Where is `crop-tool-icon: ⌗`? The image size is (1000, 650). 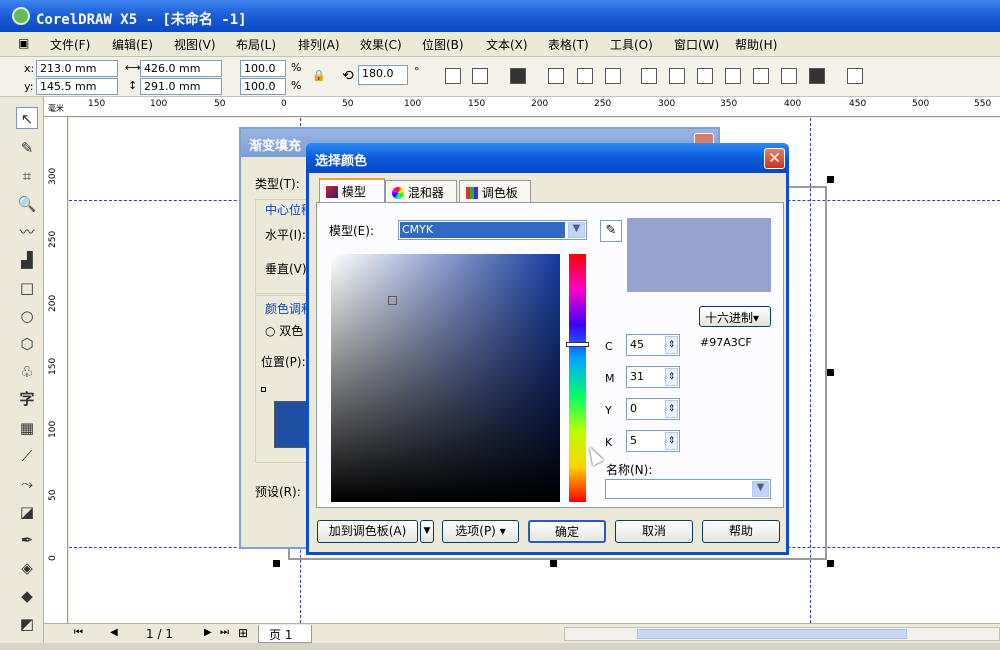 crop-tool-icon: ⌗ is located at coordinates (27, 176).